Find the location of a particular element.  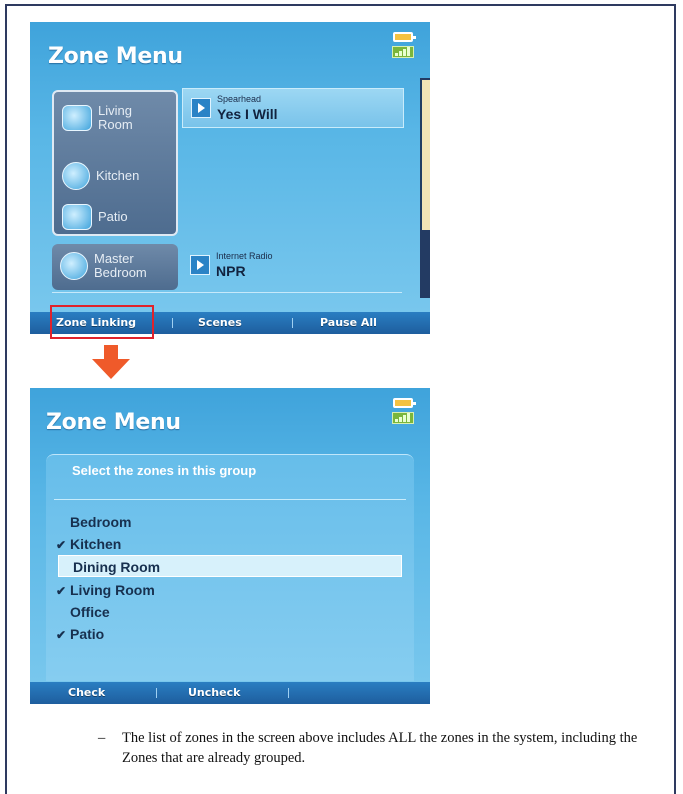

uncheck-button: Uncheck is located at coordinates (214, 692).